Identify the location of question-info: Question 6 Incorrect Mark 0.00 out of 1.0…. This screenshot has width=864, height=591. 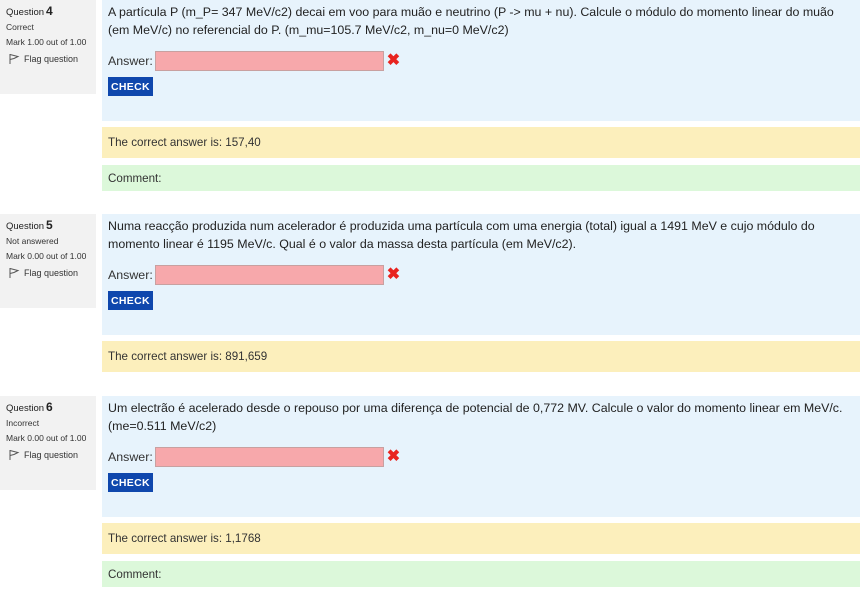
(48, 443).